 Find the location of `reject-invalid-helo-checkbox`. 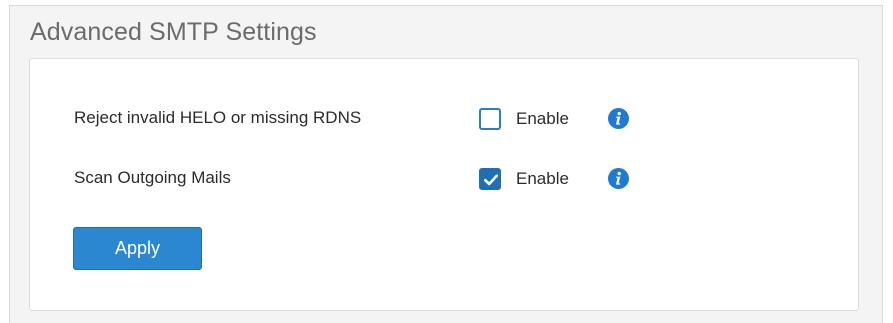

reject-invalid-helo-checkbox is located at coordinates (490, 119).